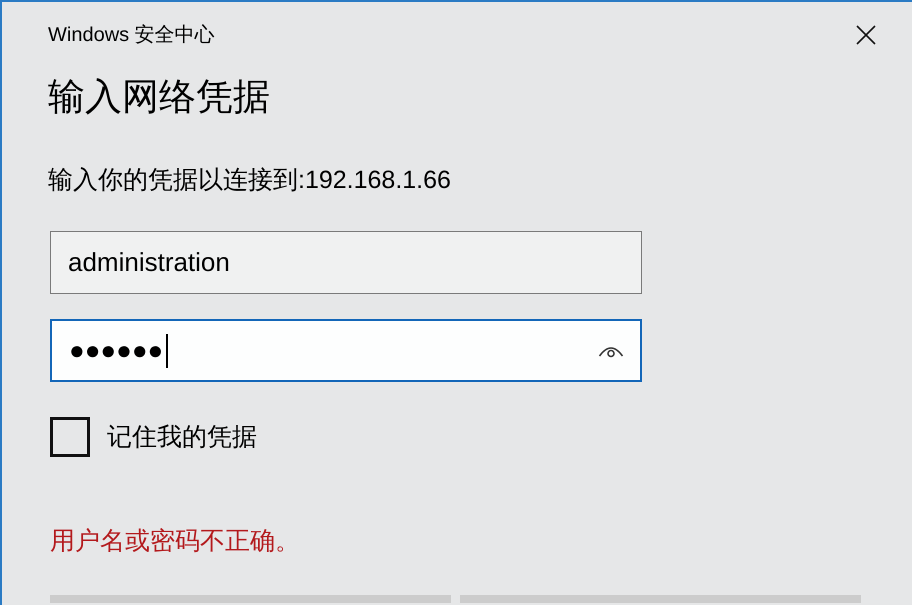 The height and width of the screenshot is (605, 912). What do you see at coordinates (167, 351) in the screenshot?
I see `text-cursor` at bounding box center [167, 351].